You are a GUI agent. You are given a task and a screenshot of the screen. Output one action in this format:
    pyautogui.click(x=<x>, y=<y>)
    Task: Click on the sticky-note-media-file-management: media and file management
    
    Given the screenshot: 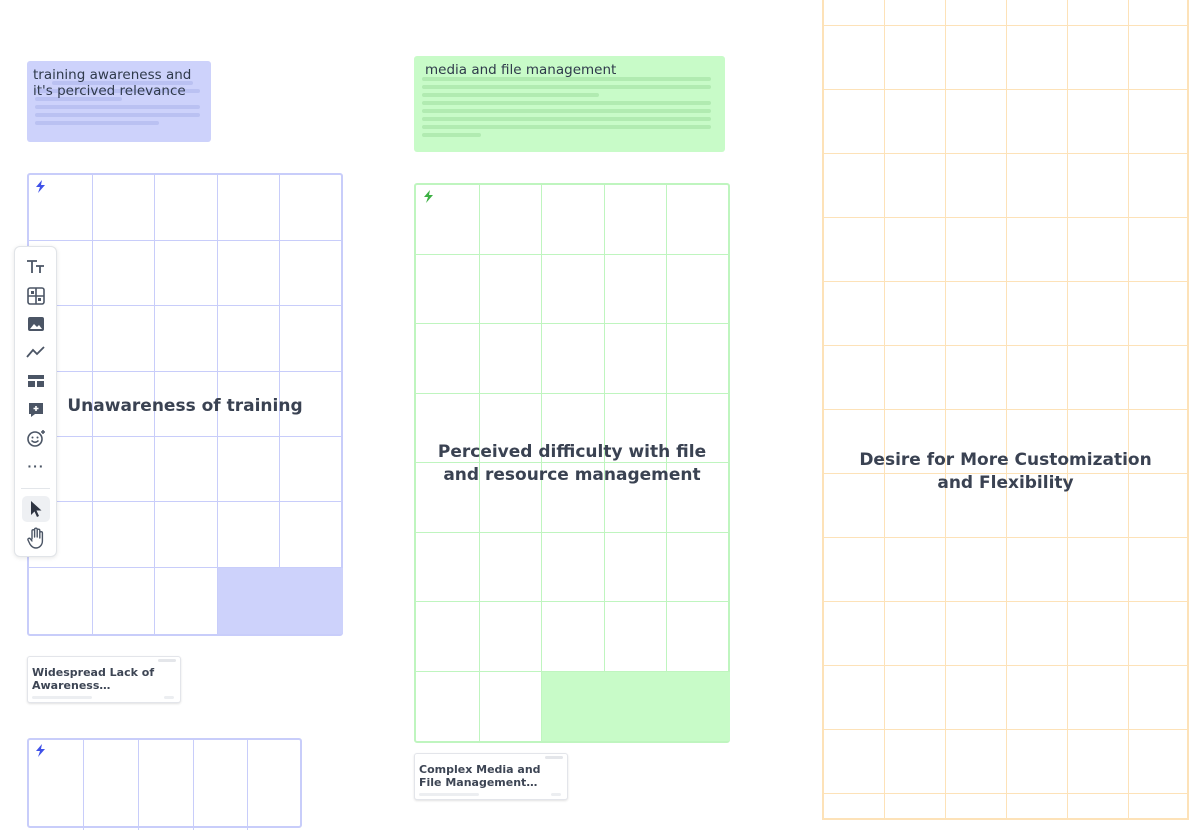 What is the action you would take?
    pyautogui.click(x=569, y=104)
    